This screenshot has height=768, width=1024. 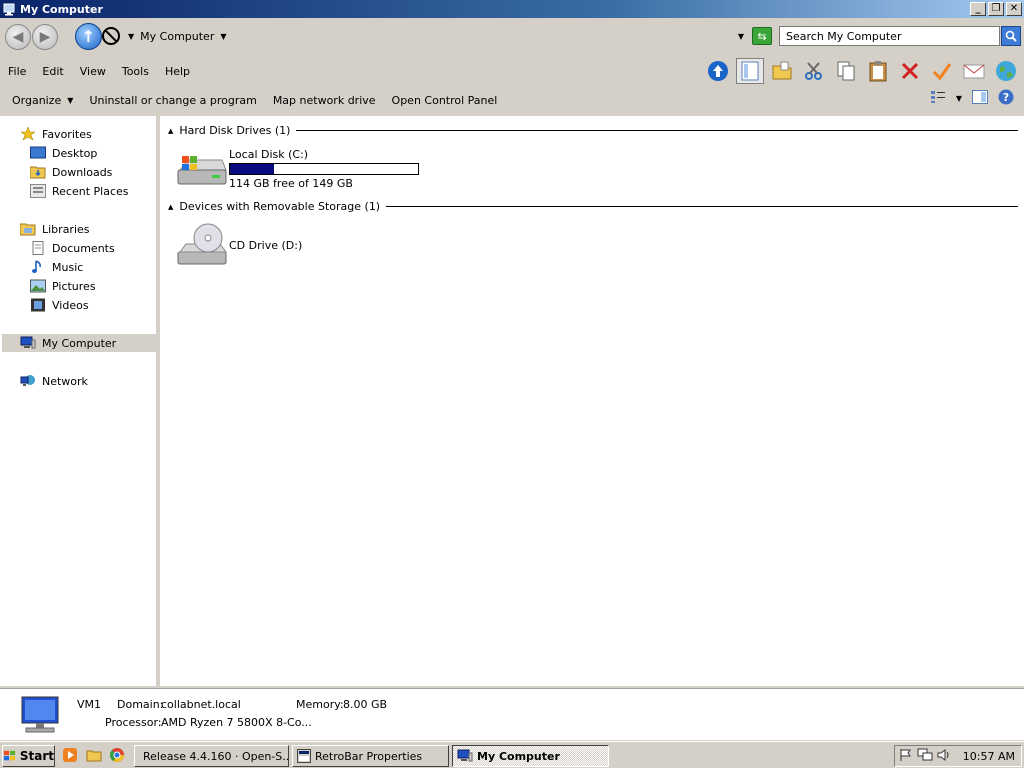 What do you see at coordinates (38, 305) in the screenshot?
I see `videos-icon` at bounding box center [38, 305].